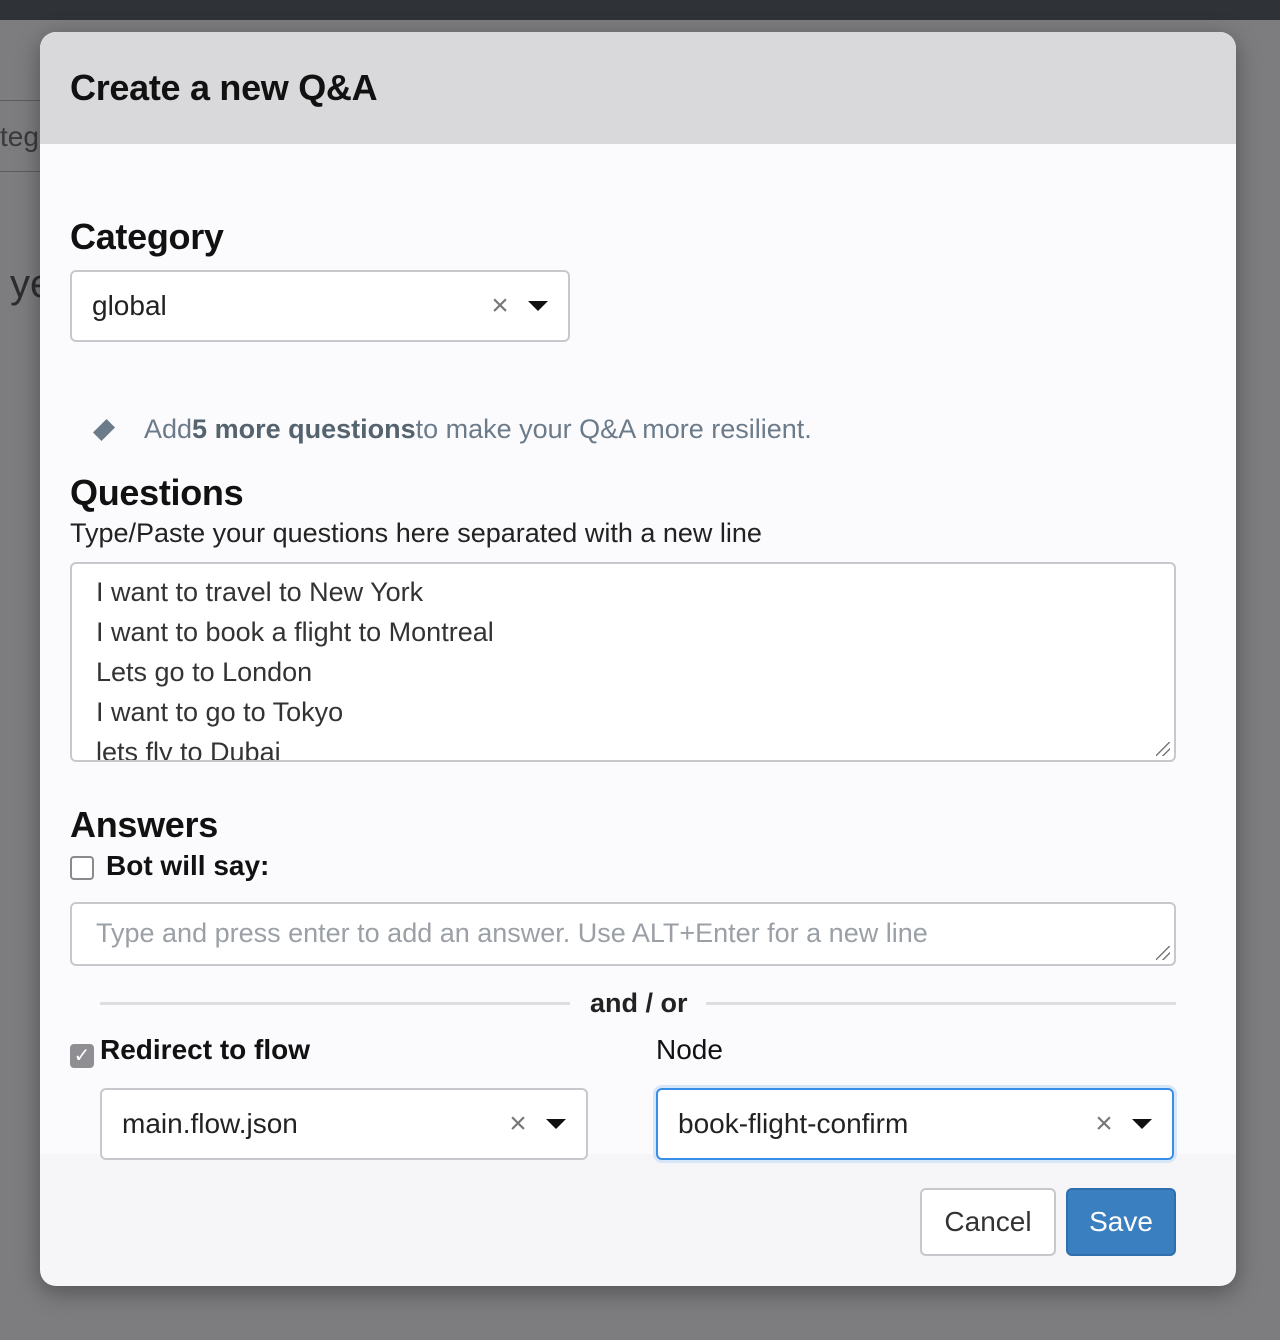  Describe the element at coordinates (205, 1049) in the screenshot. I see `redirect-label: Redirect to flow` at that location.